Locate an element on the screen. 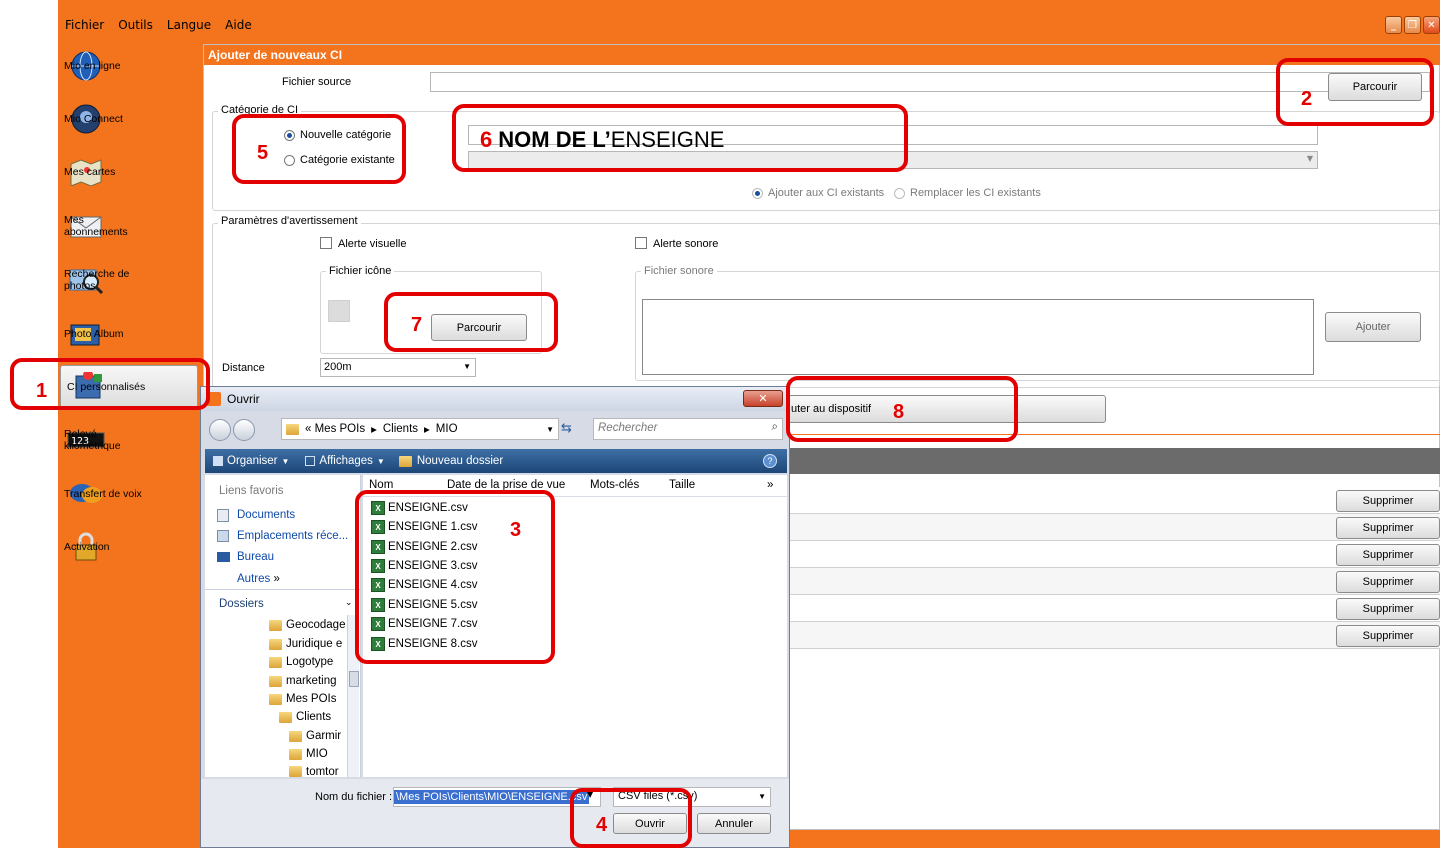  tree-item: Mes POIs is located at coordinates (302, 699).